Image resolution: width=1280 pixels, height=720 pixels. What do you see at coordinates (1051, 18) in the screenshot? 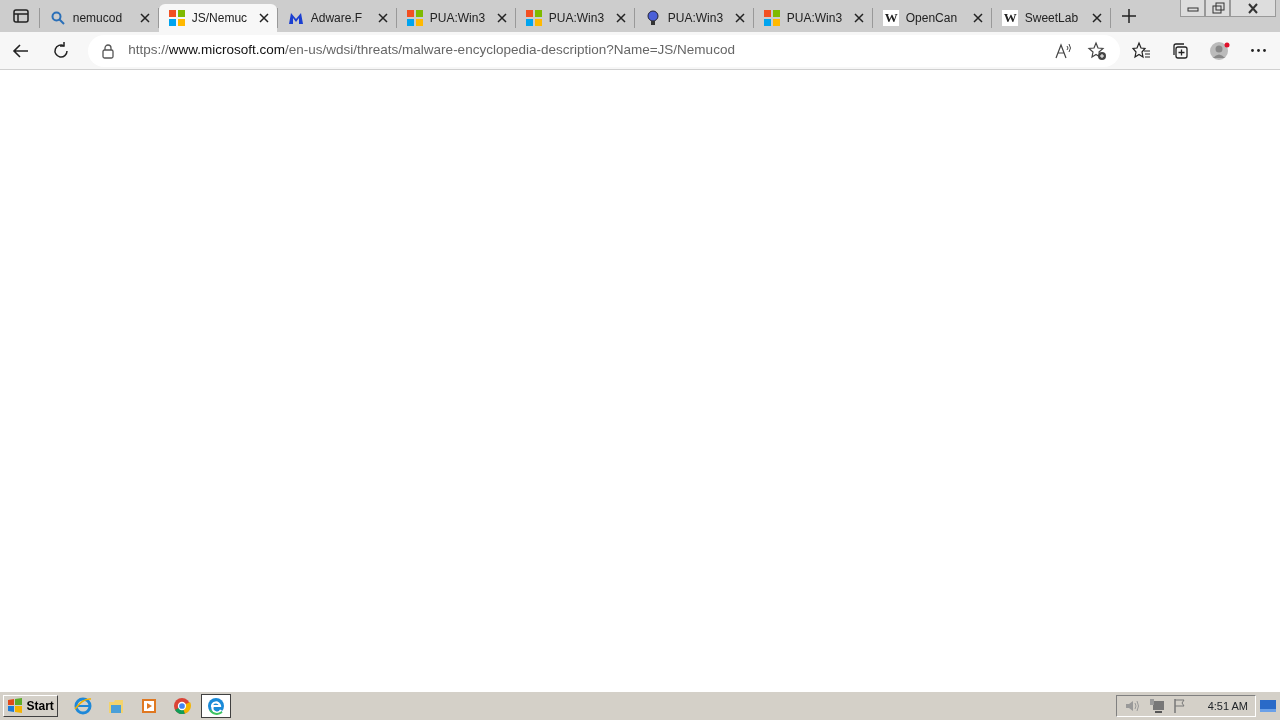
I see `browser-tab: W SweetLab` at bounding box center [1051, 18].